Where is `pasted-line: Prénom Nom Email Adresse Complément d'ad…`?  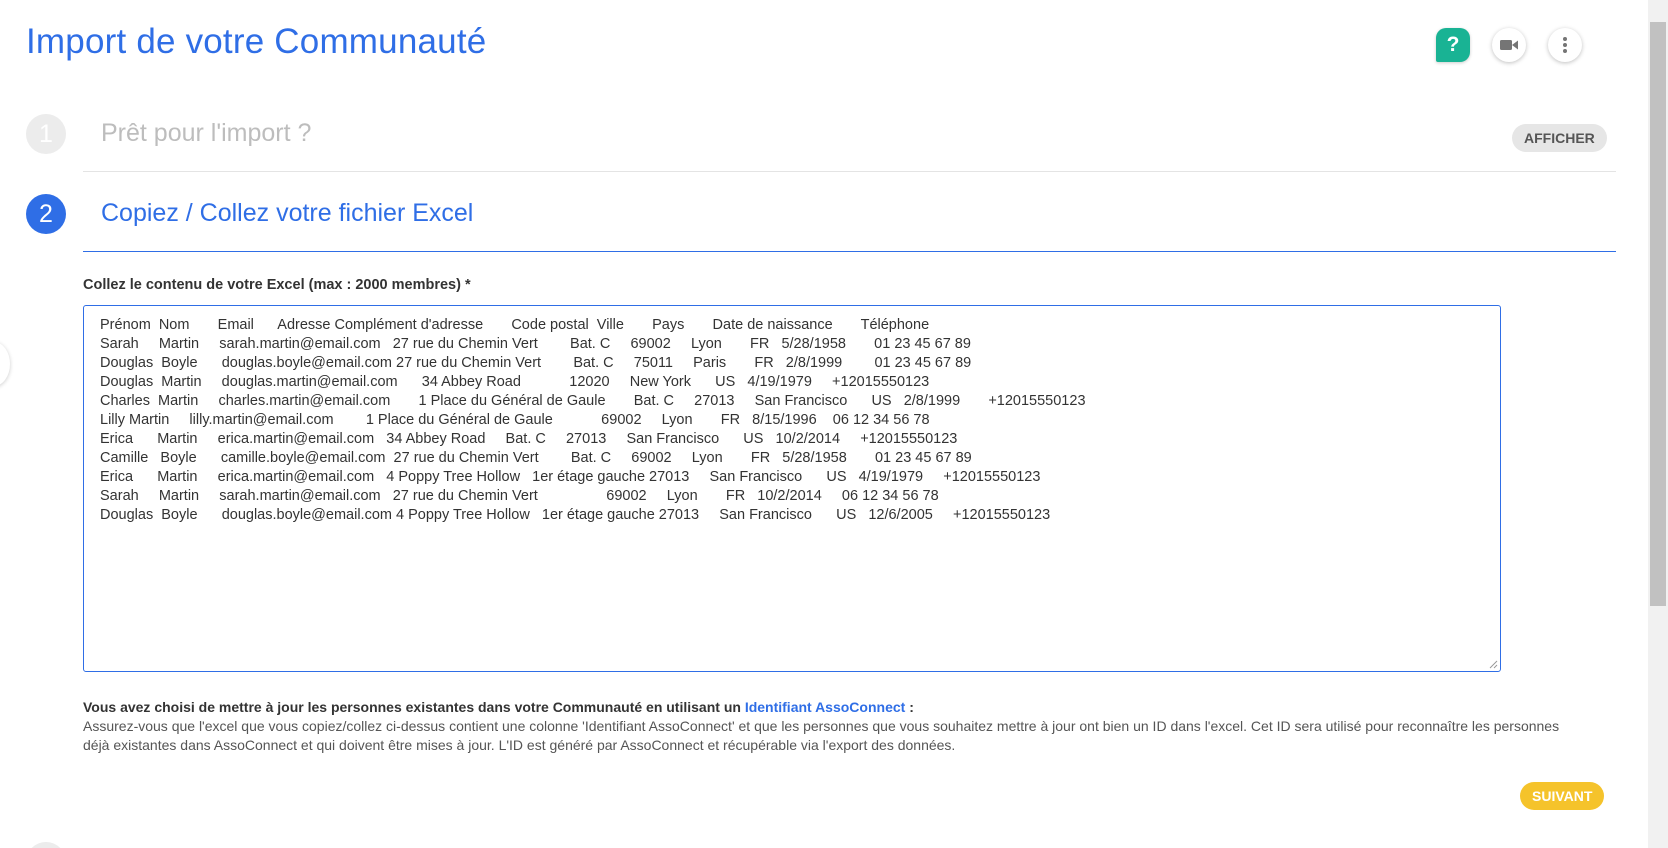
pasted-line: Prénom Nom Email Adresse Complément d'ad… is located at coordinates (515, 325).